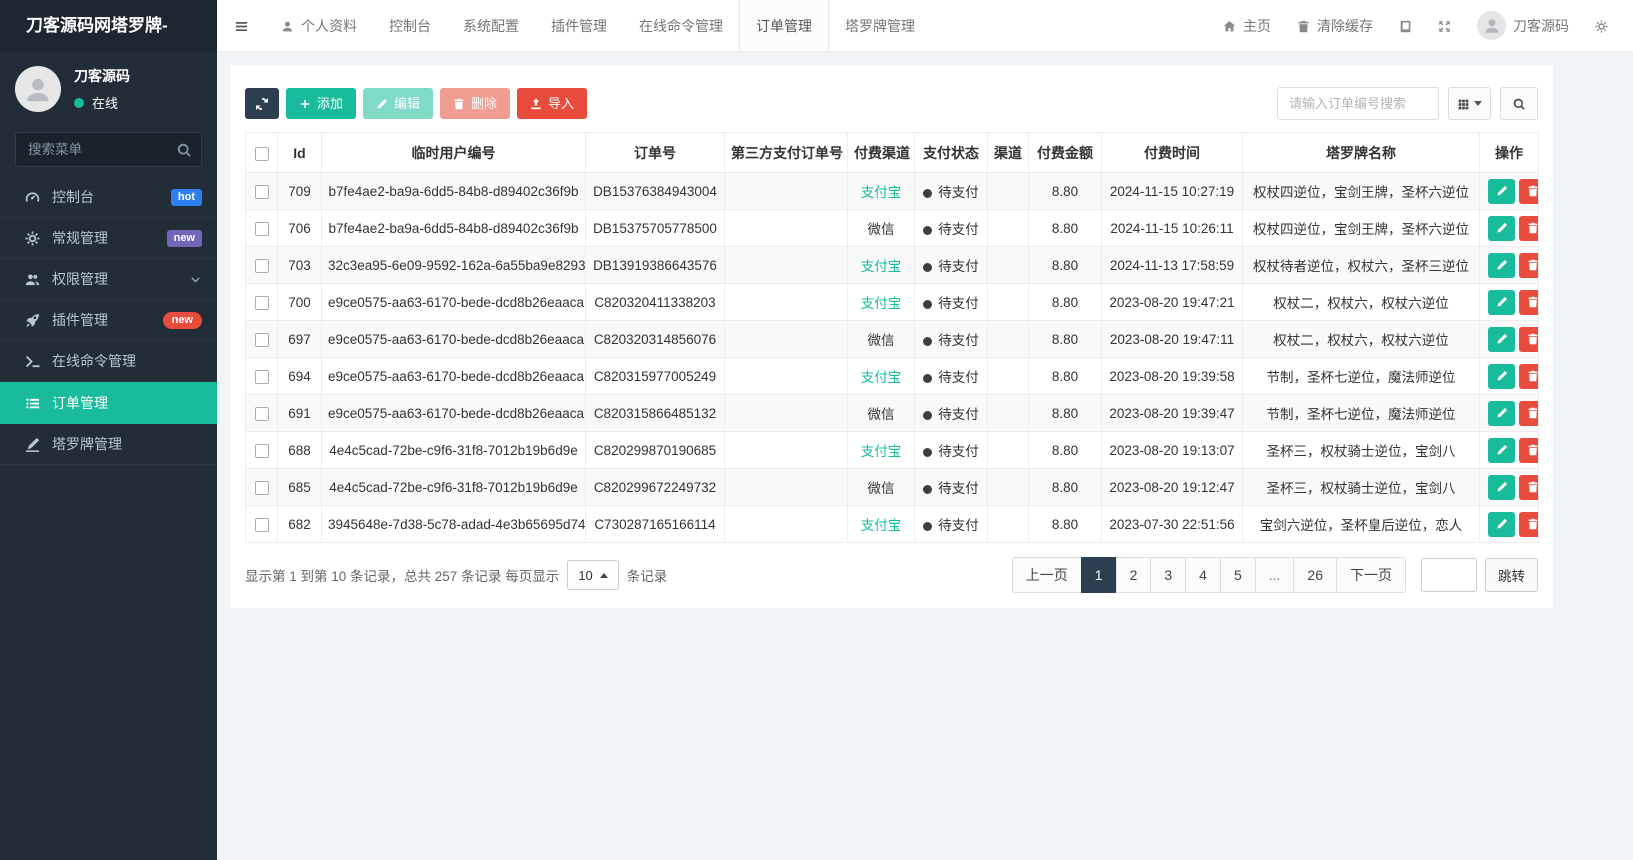 Image resolution: width=1633 pixels, height=860 pixels. Describe the element at coordinates (881, 152) in the screenshot. I see `column-header-4: 付费渠道` at that location.